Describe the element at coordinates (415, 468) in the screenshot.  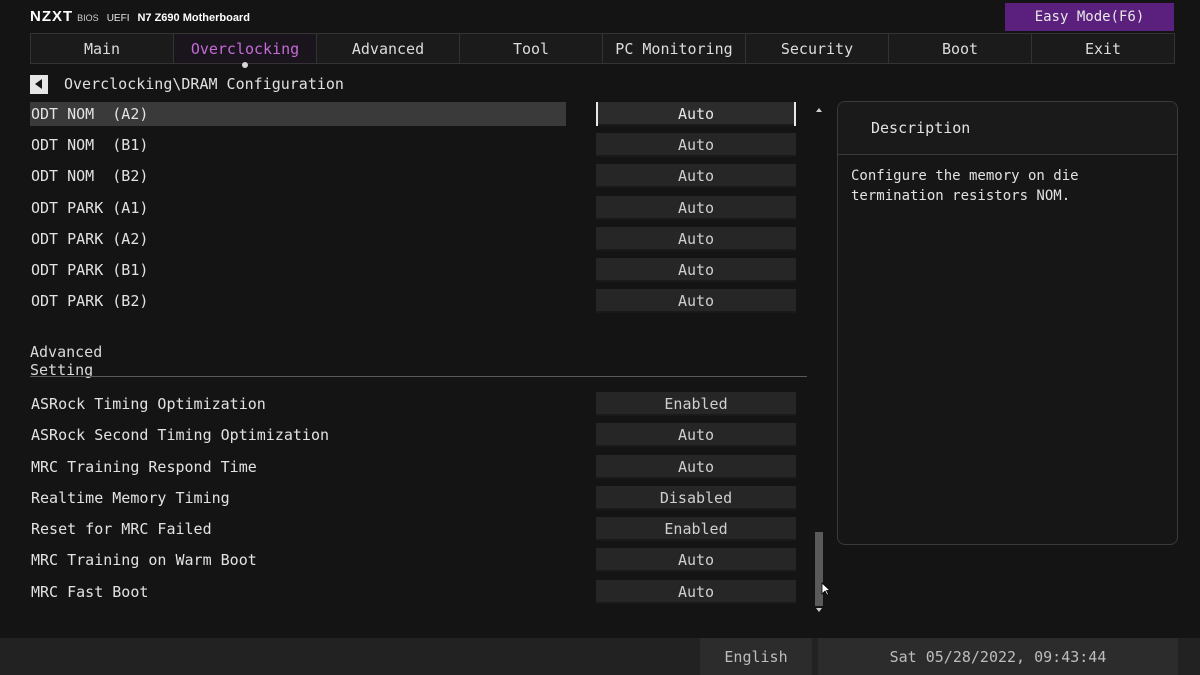
I see `setting-mrc-training-respond-time: MRC Training Respond Time Auto` at that location.